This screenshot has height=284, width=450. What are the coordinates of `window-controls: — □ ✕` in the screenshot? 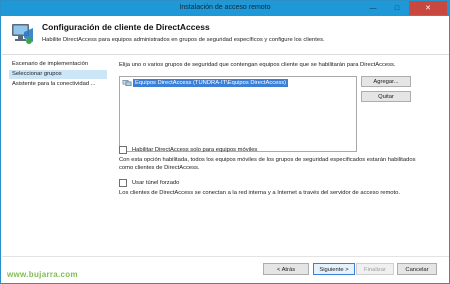 It's located at (404, 8).